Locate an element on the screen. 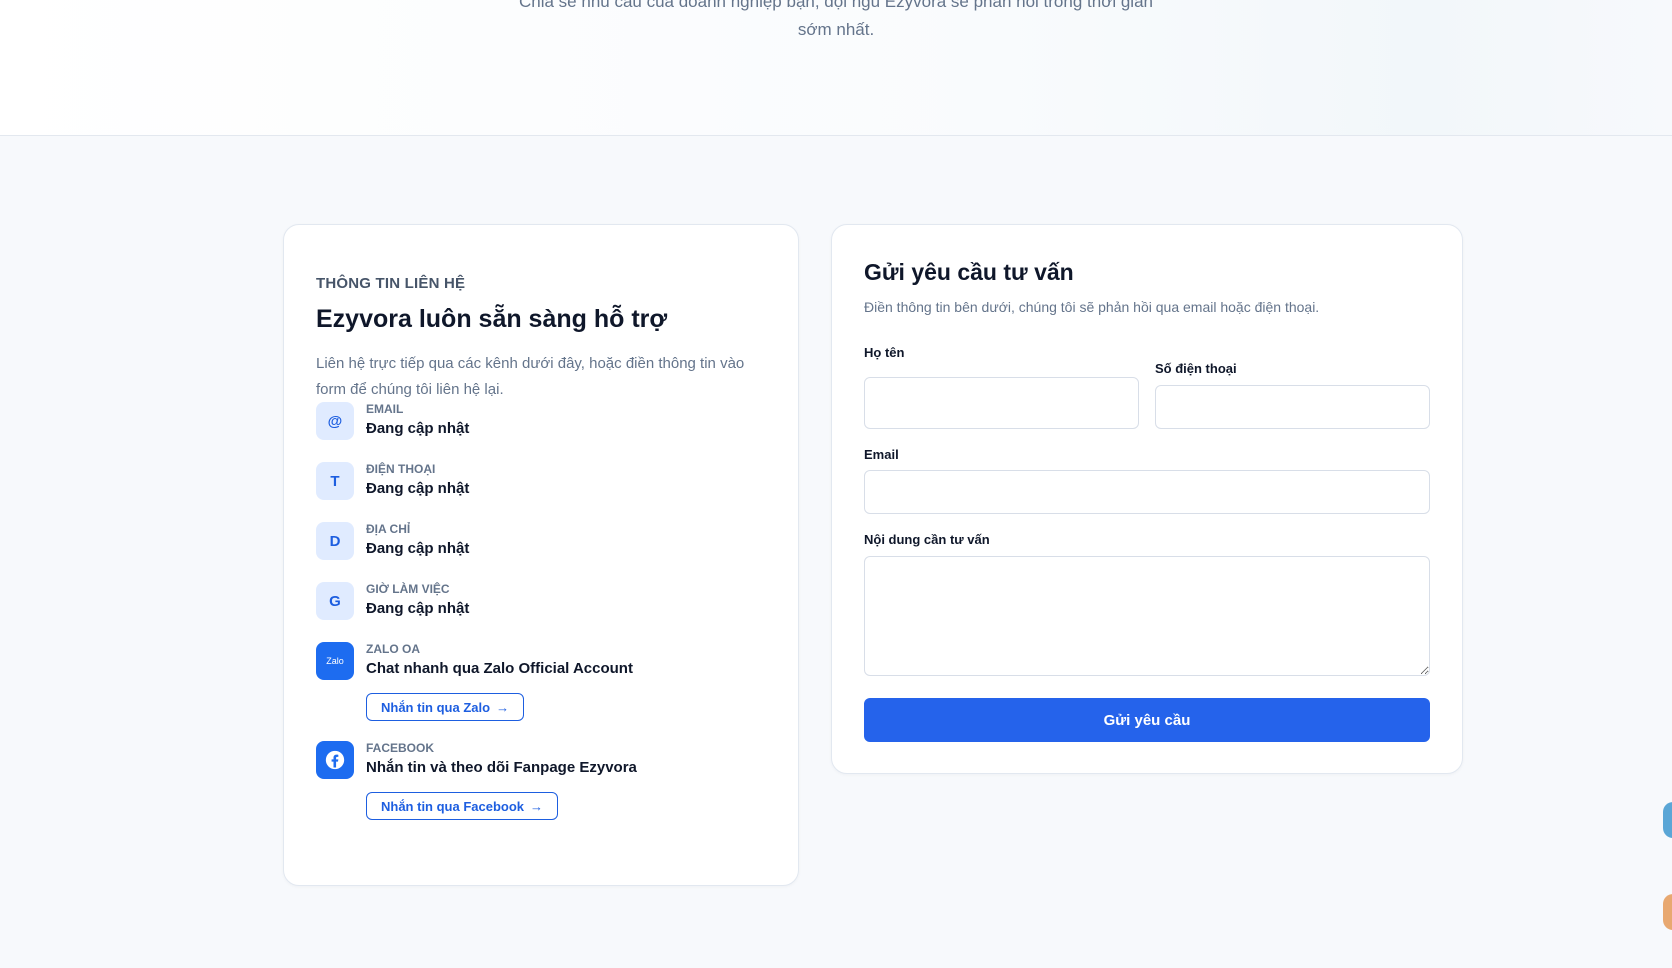 Image resolution: width=1672 pixels, height=968 pixels. facebook-icon is located at coordinates (335, 760).